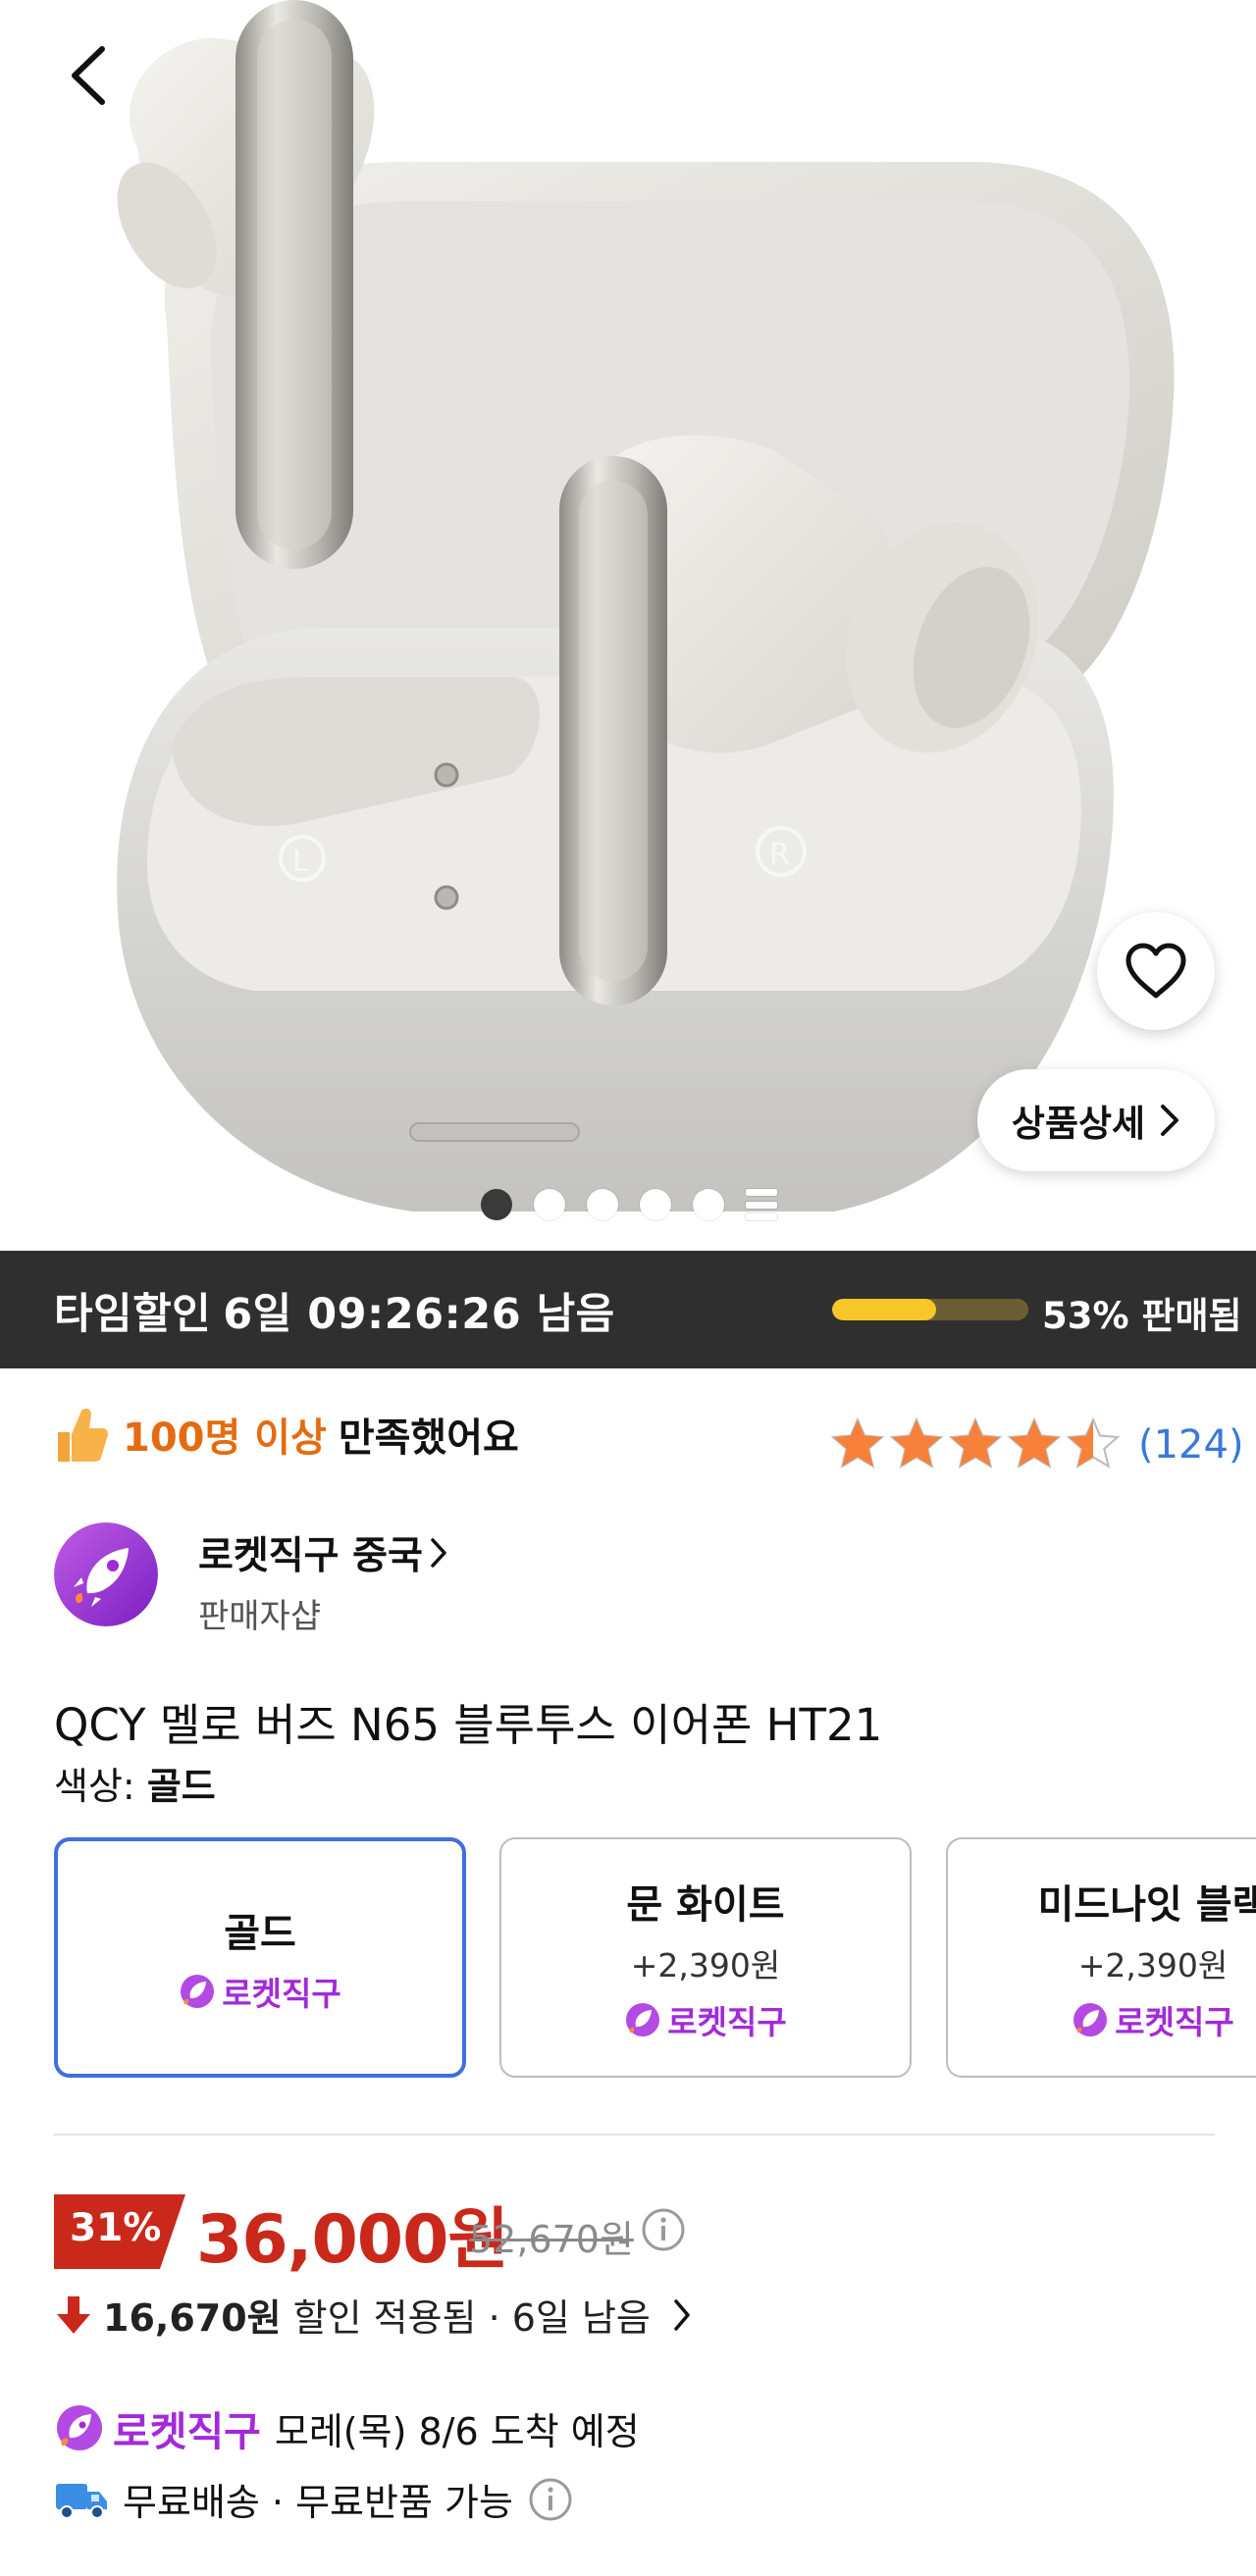 The width and height of the screenshot is (1256, 2576). I want to click on delivery-eta: 모레(목) 8/6 도착 예정, so click(457, 2431).